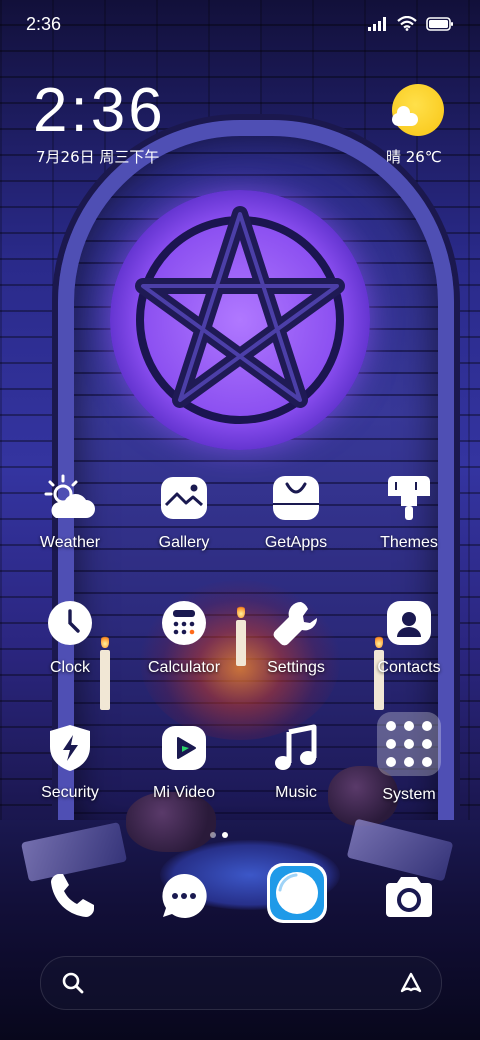 Image resolution: width=480 pixels, height=1040 pixels. I want to click on app-gallery: Gallery, so click(184, 512).